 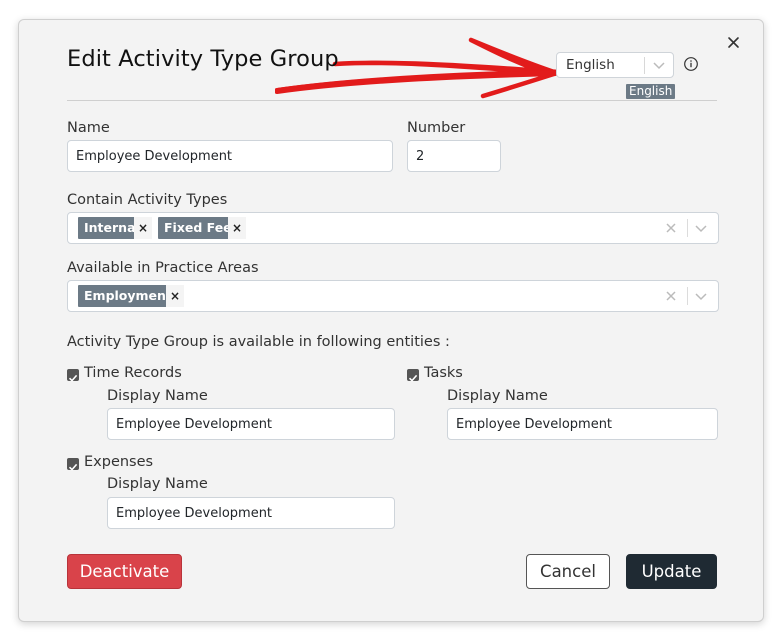 What do you see at coordinates (157, 484) in the screenshot?
I see `expenses-display-name-label: Display Name` at bounding box center [157, 484].